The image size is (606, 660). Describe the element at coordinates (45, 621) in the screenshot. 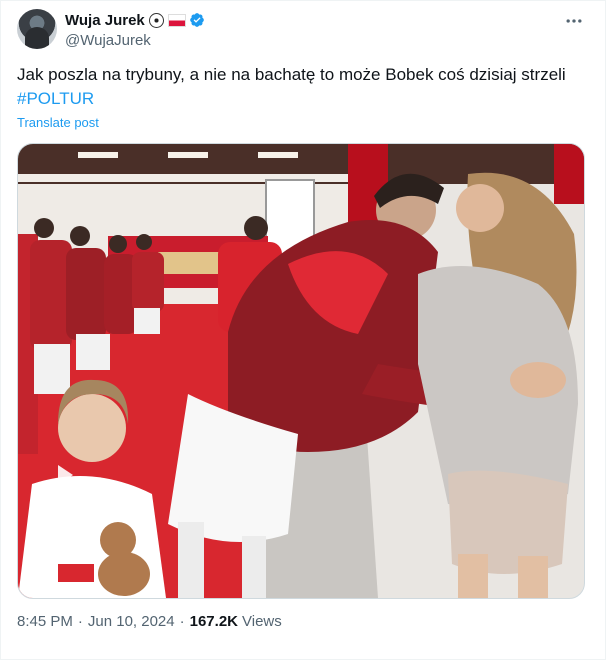

I see `post-time: 8:45 PM` at that location.